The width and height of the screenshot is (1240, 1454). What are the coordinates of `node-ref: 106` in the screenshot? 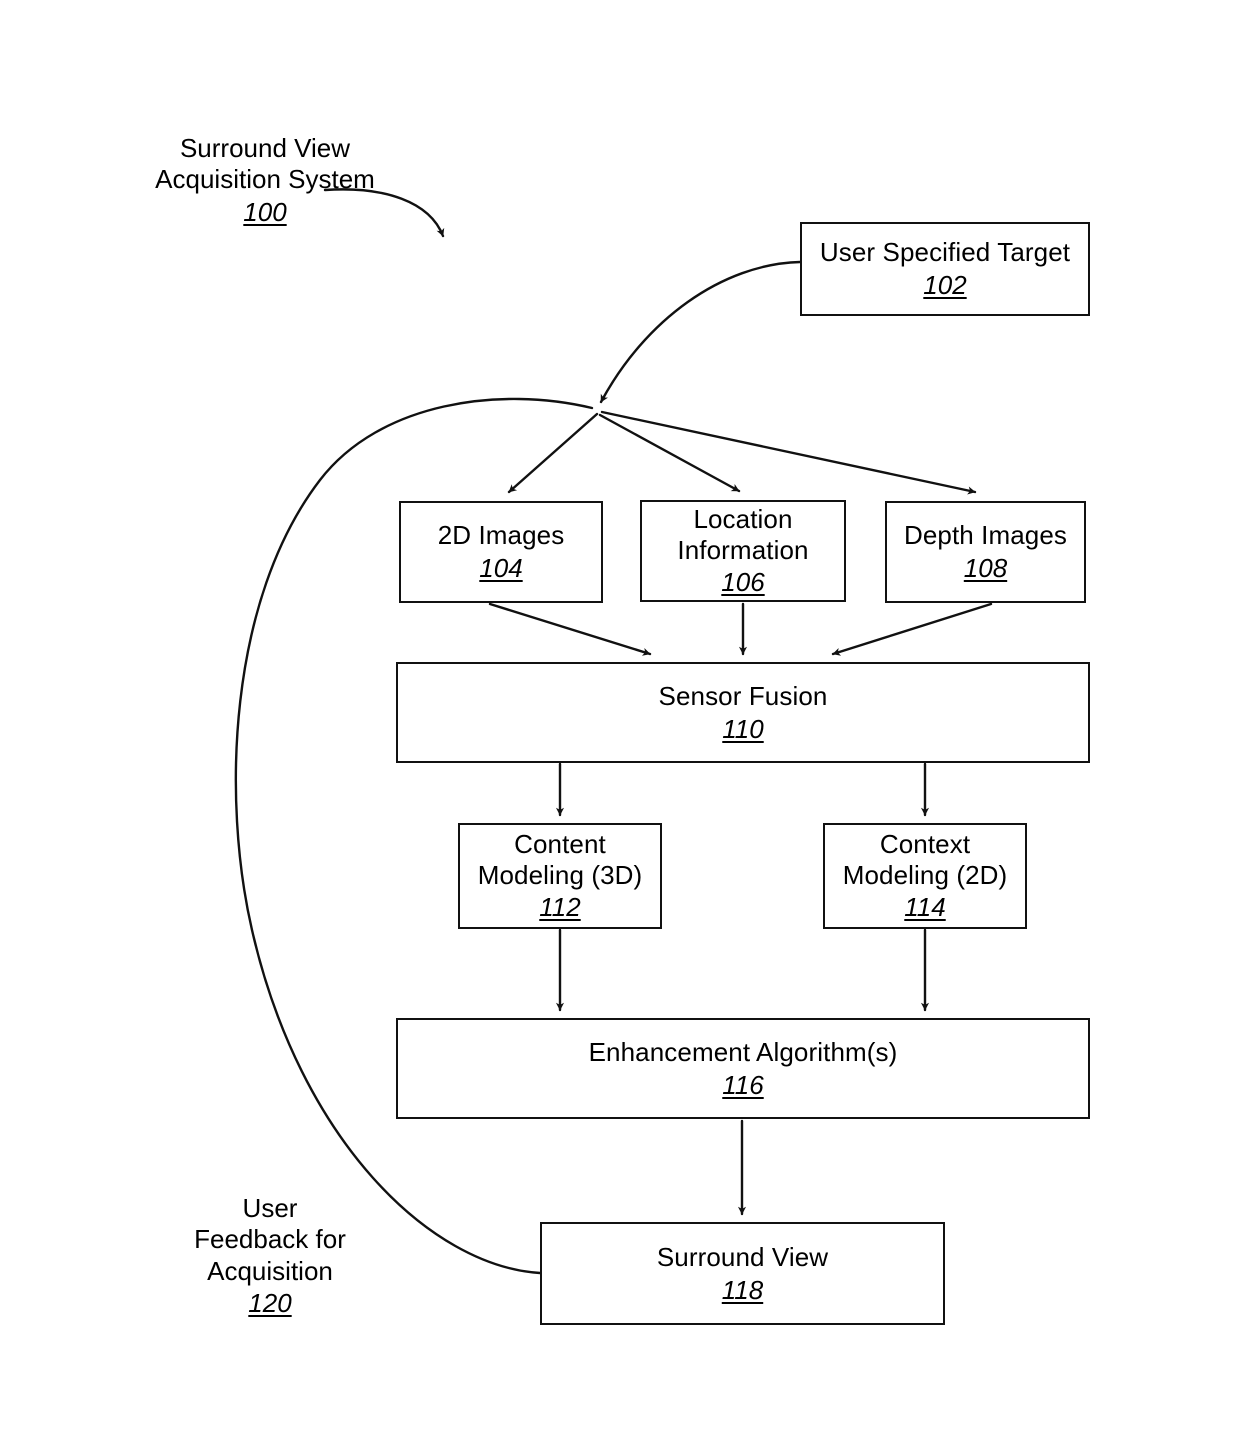 It's located at (743, 582).